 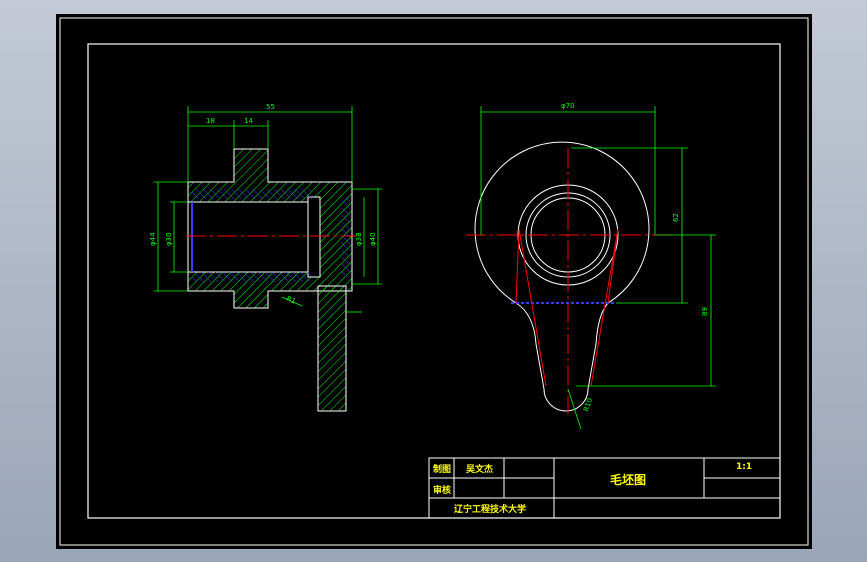 I want to click on dim-right-outer: φ40, so click(x=373, y=239).